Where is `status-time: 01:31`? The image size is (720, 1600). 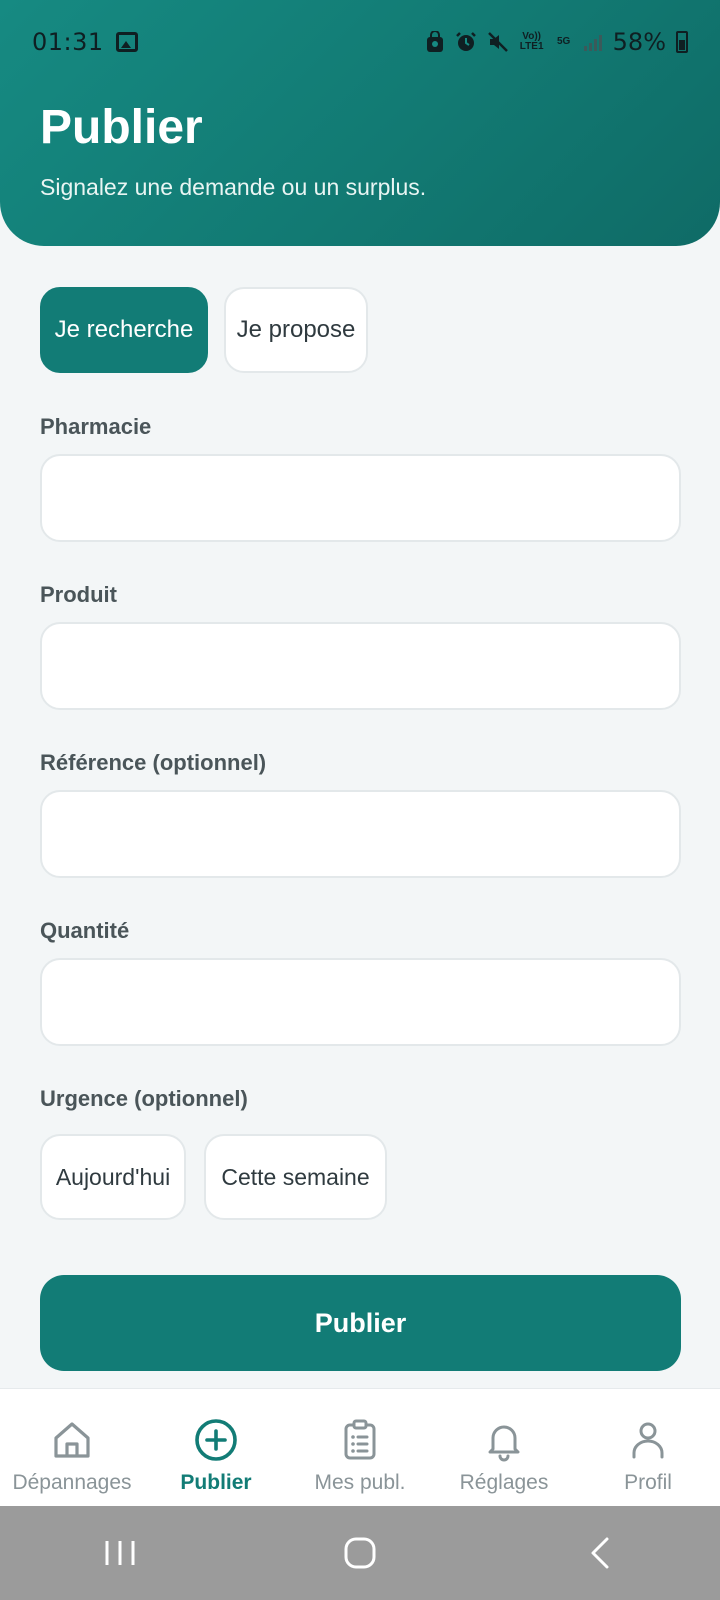
status-time: 01:31 is located at coordinates (68, 42).